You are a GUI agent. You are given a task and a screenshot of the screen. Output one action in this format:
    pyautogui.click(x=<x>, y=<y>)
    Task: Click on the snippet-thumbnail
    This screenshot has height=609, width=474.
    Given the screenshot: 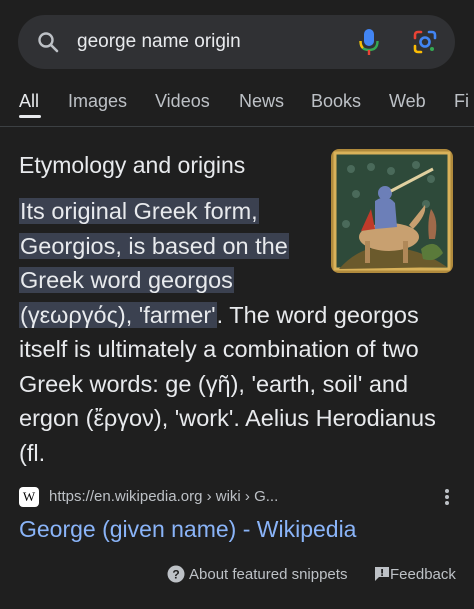 What is the action you would take?
    pyautogui.click(x=392, y=211)
    